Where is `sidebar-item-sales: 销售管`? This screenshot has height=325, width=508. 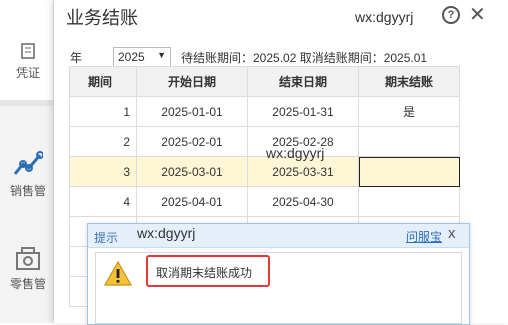
sidebar-item-sales: 销售管 is located at coordinates (28, 174).